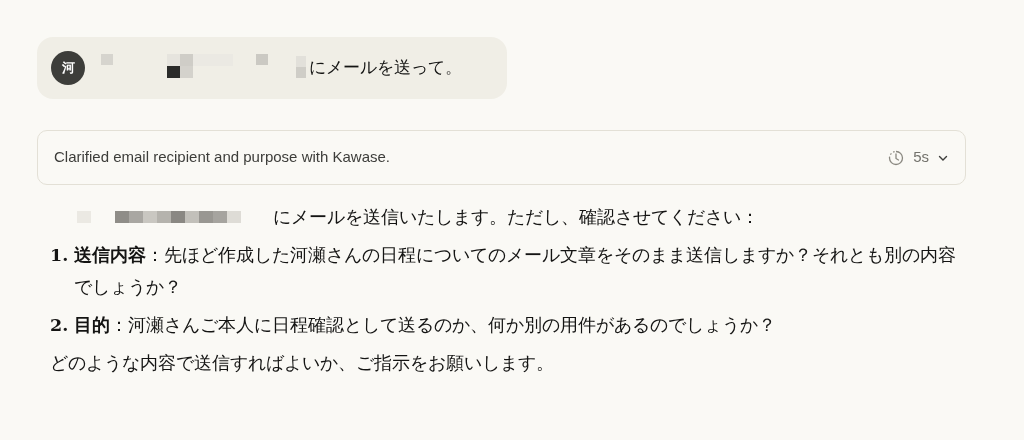 The height and width of the screenshot is (440, 1024). I want to click on response-paragraph: どのような内容で送信すればよいか、ご指示をお願いします。, so click(302, 363).